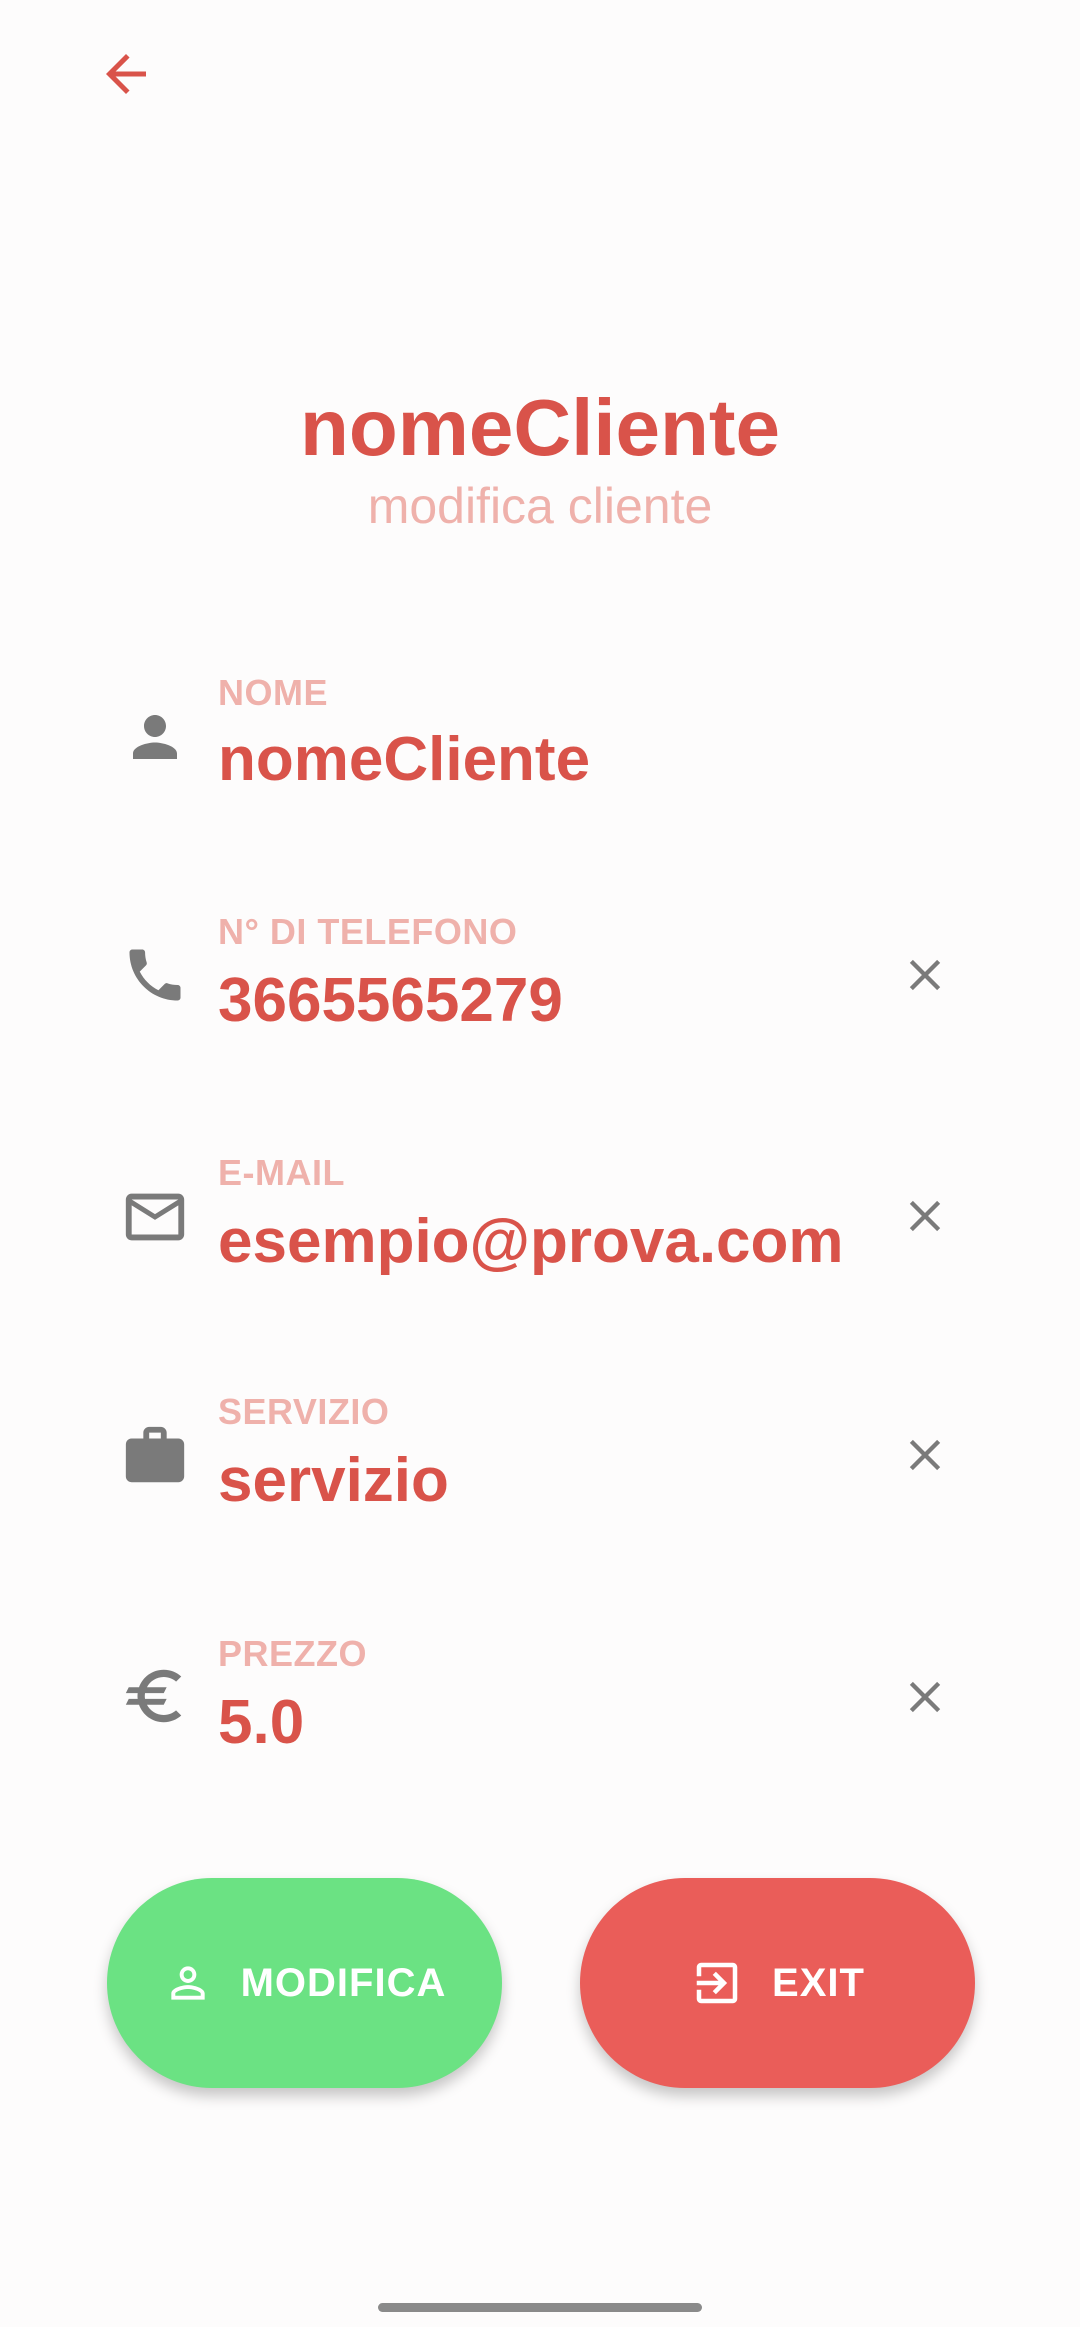 The width and height of the screenshot is (1080, 2327). I want to click on back-button, so click(126, 74).